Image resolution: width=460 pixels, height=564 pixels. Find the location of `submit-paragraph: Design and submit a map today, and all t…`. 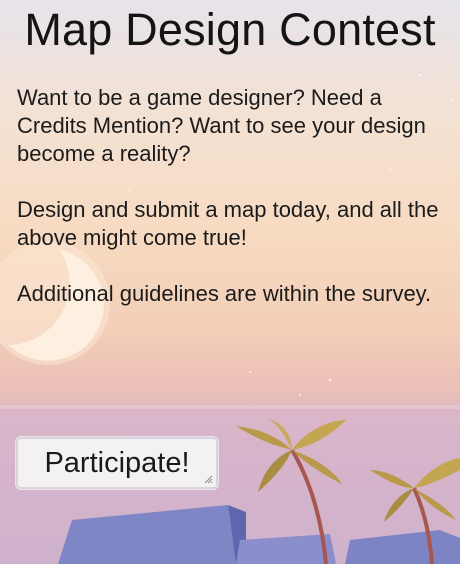

submit-paragraph: Design and submit a map today, and all t… is located at coordinates (228, 223).